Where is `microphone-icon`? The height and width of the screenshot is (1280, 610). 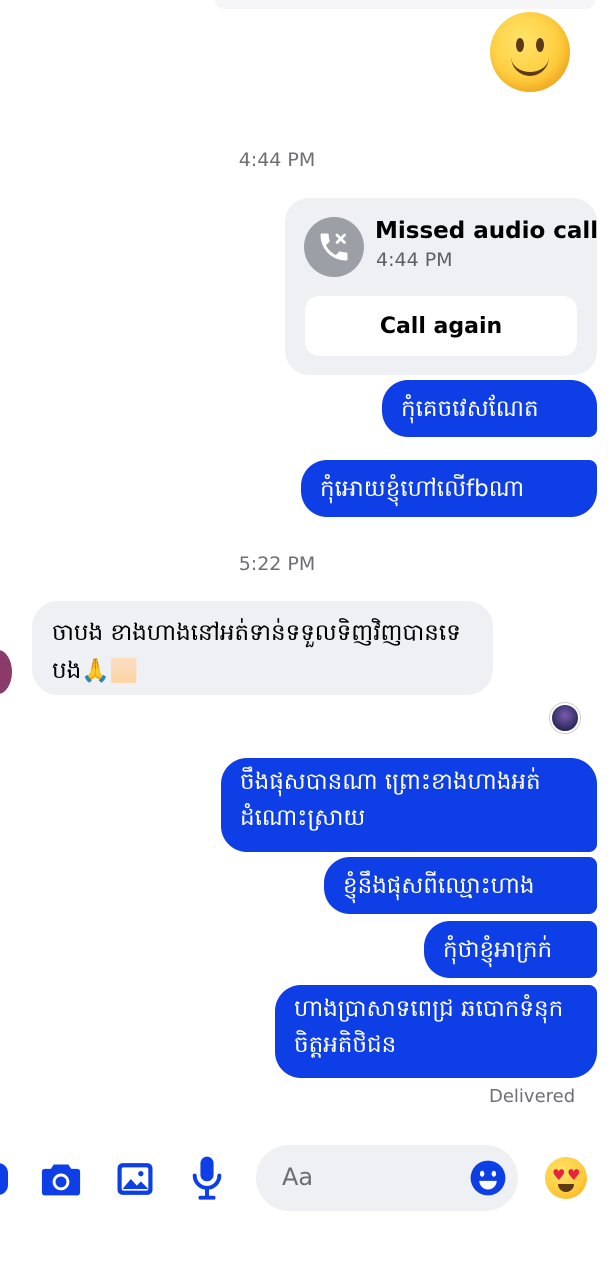 microphone-icon is located at coordinates (207, 1178).